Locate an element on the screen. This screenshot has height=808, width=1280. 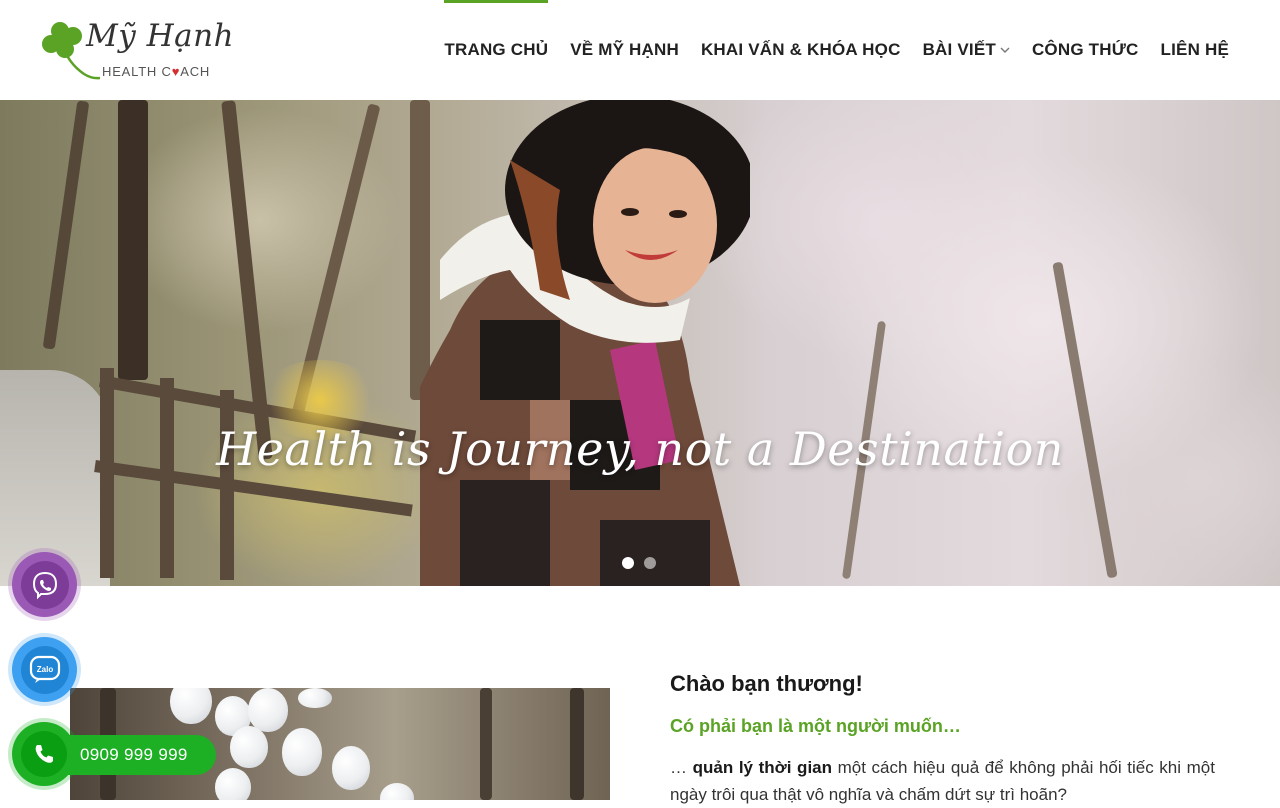
nav-item-about: VỀ MỸ HẠNH is located at coordinates (624, 50).